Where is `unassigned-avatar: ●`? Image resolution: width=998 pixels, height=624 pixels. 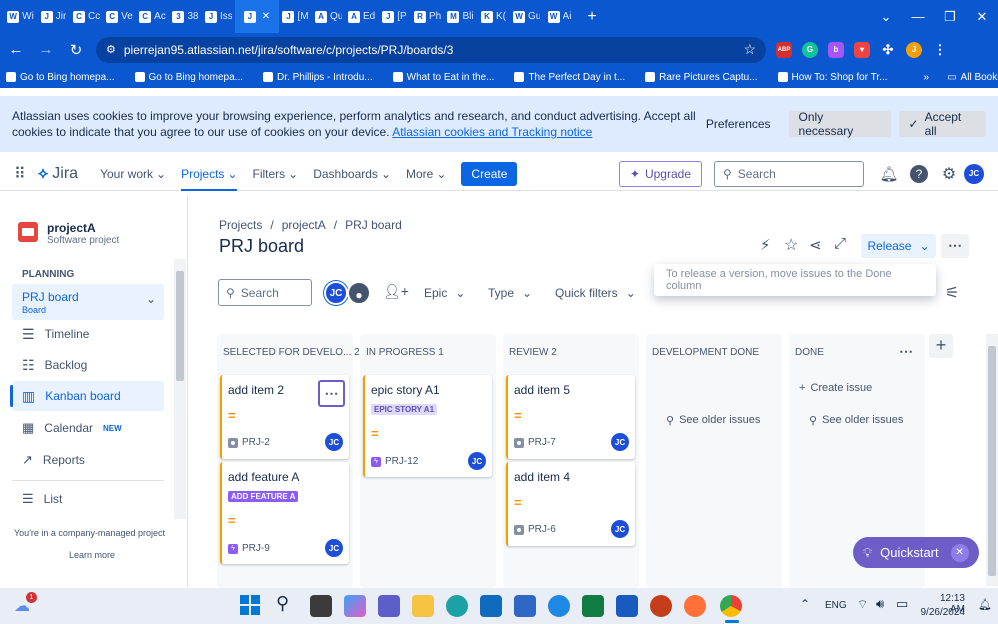
unassigned-avatar: ● is located at coordinates (359, 293).